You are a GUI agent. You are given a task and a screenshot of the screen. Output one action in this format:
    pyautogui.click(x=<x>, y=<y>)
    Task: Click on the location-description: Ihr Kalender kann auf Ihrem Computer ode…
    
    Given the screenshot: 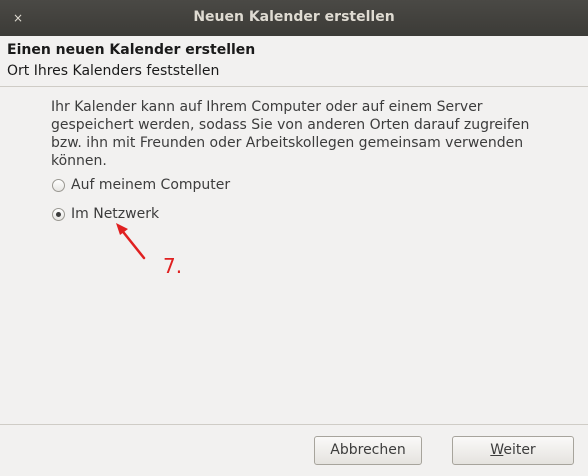 What is the action you would take?
    pyautogui.click(x=290, y=134)
    